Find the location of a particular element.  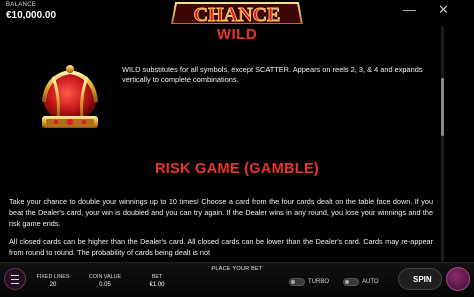

balance-label: BALANCE is located at coordinates (21, 5).